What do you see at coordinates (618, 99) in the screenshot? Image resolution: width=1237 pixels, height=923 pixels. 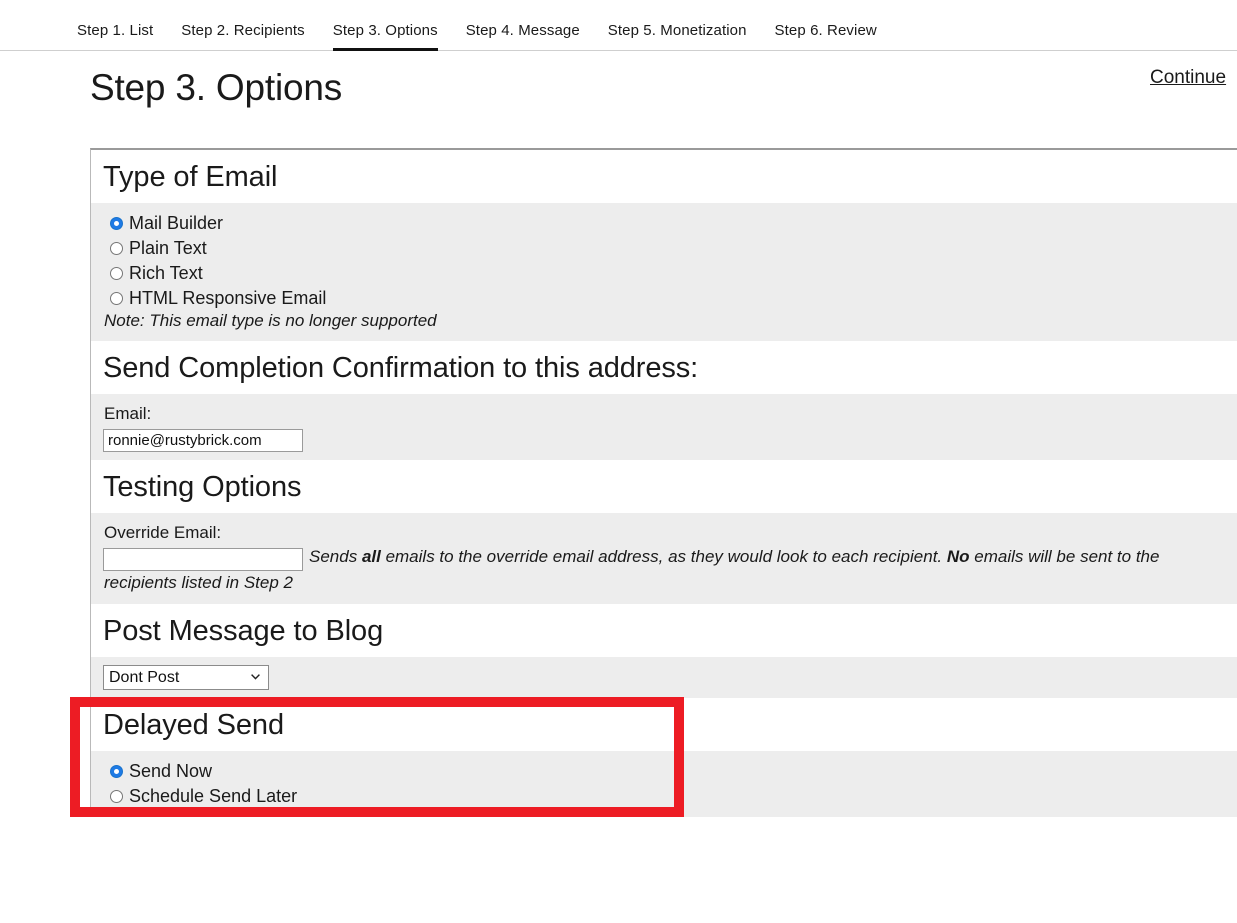 I see `page-header: Step 3. Options Continue` at bounding box center [618, 99].